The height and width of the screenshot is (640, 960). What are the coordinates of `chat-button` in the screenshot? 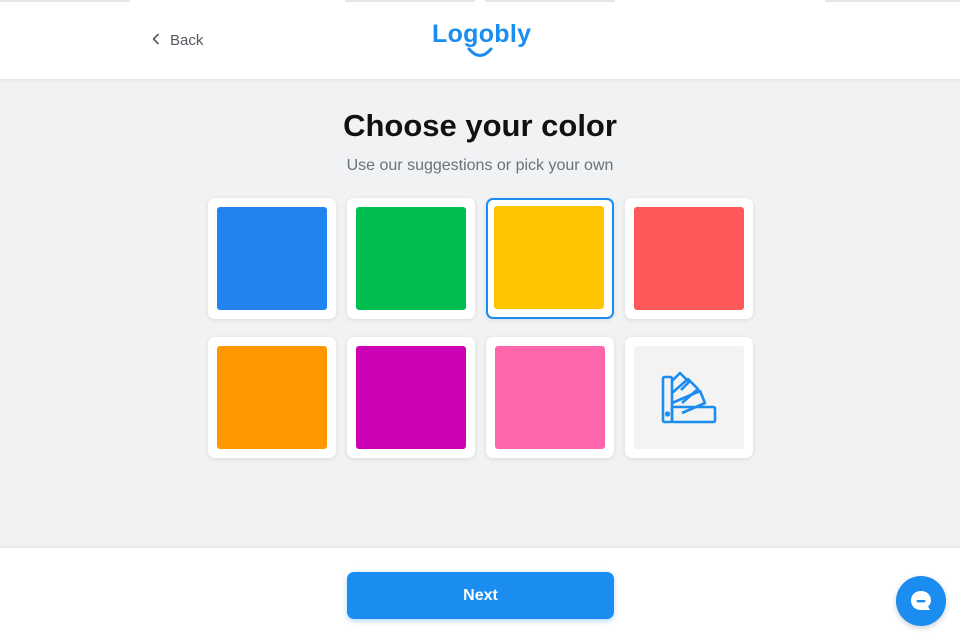 It's located at (921, 601).